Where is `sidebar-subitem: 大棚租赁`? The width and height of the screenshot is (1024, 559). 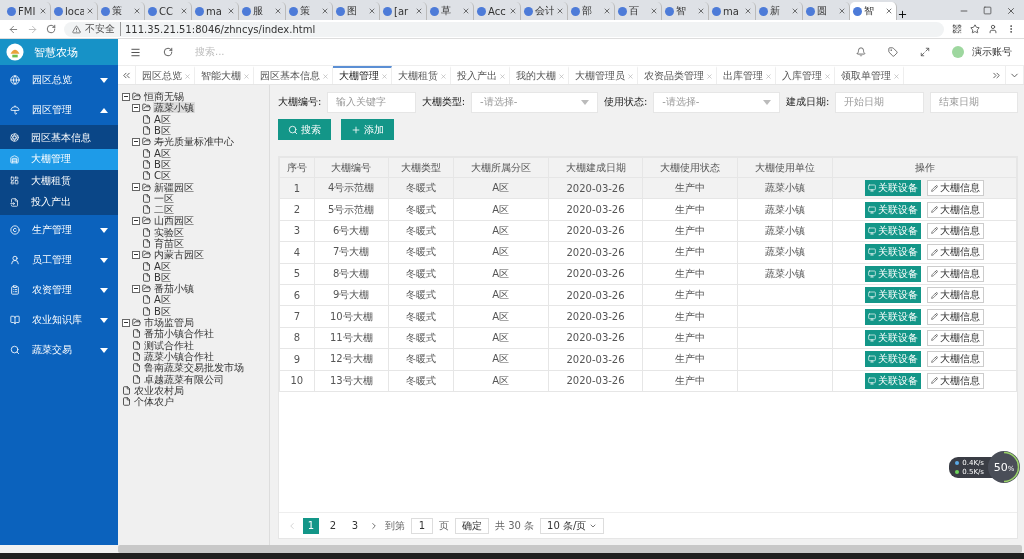 sidebar-subitem: 大棚租赁 is located at coordinates (59, 181).